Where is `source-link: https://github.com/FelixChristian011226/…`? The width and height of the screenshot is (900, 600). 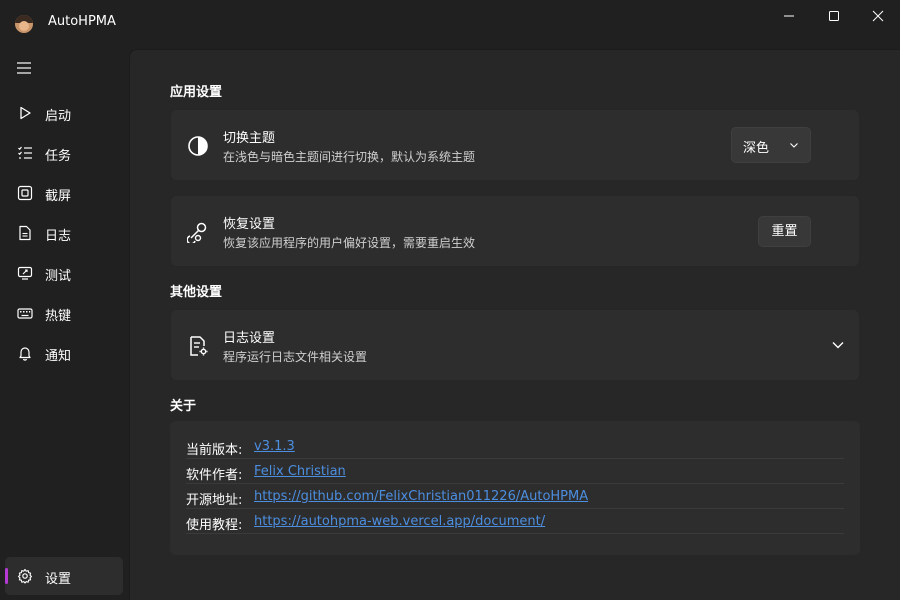 source-link: https://github.com/FelixChristian011226/… is located at coordinates (421, 496).